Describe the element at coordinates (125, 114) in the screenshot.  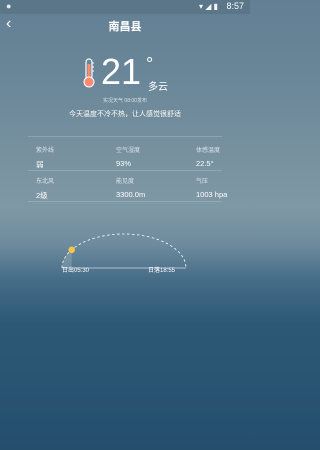
I see `weather-summary: 今天温度不冷不热，让人感觉很舒适` at that location.